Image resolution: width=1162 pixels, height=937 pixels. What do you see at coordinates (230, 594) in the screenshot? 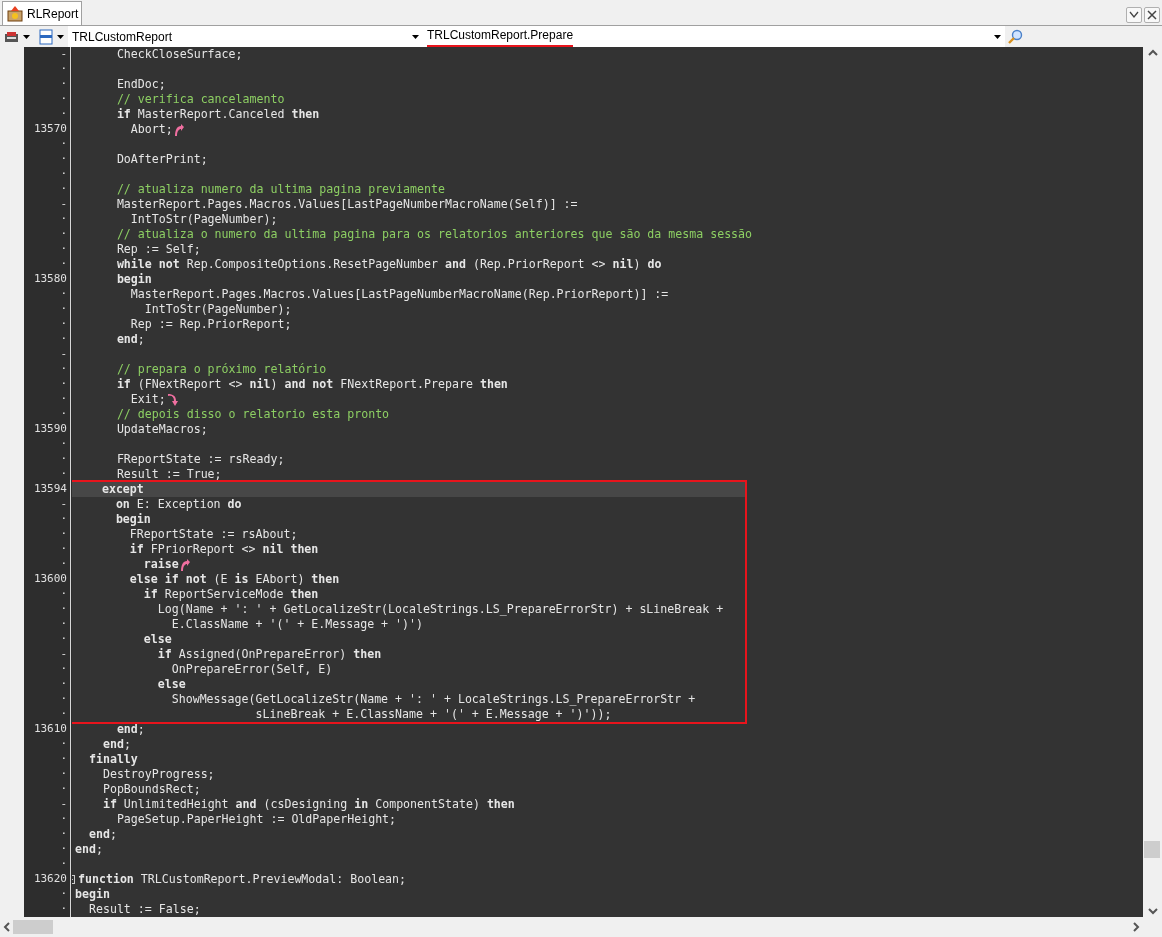
I see `code-line: if ReportServiceMode then` at bounding box center [230, 594].